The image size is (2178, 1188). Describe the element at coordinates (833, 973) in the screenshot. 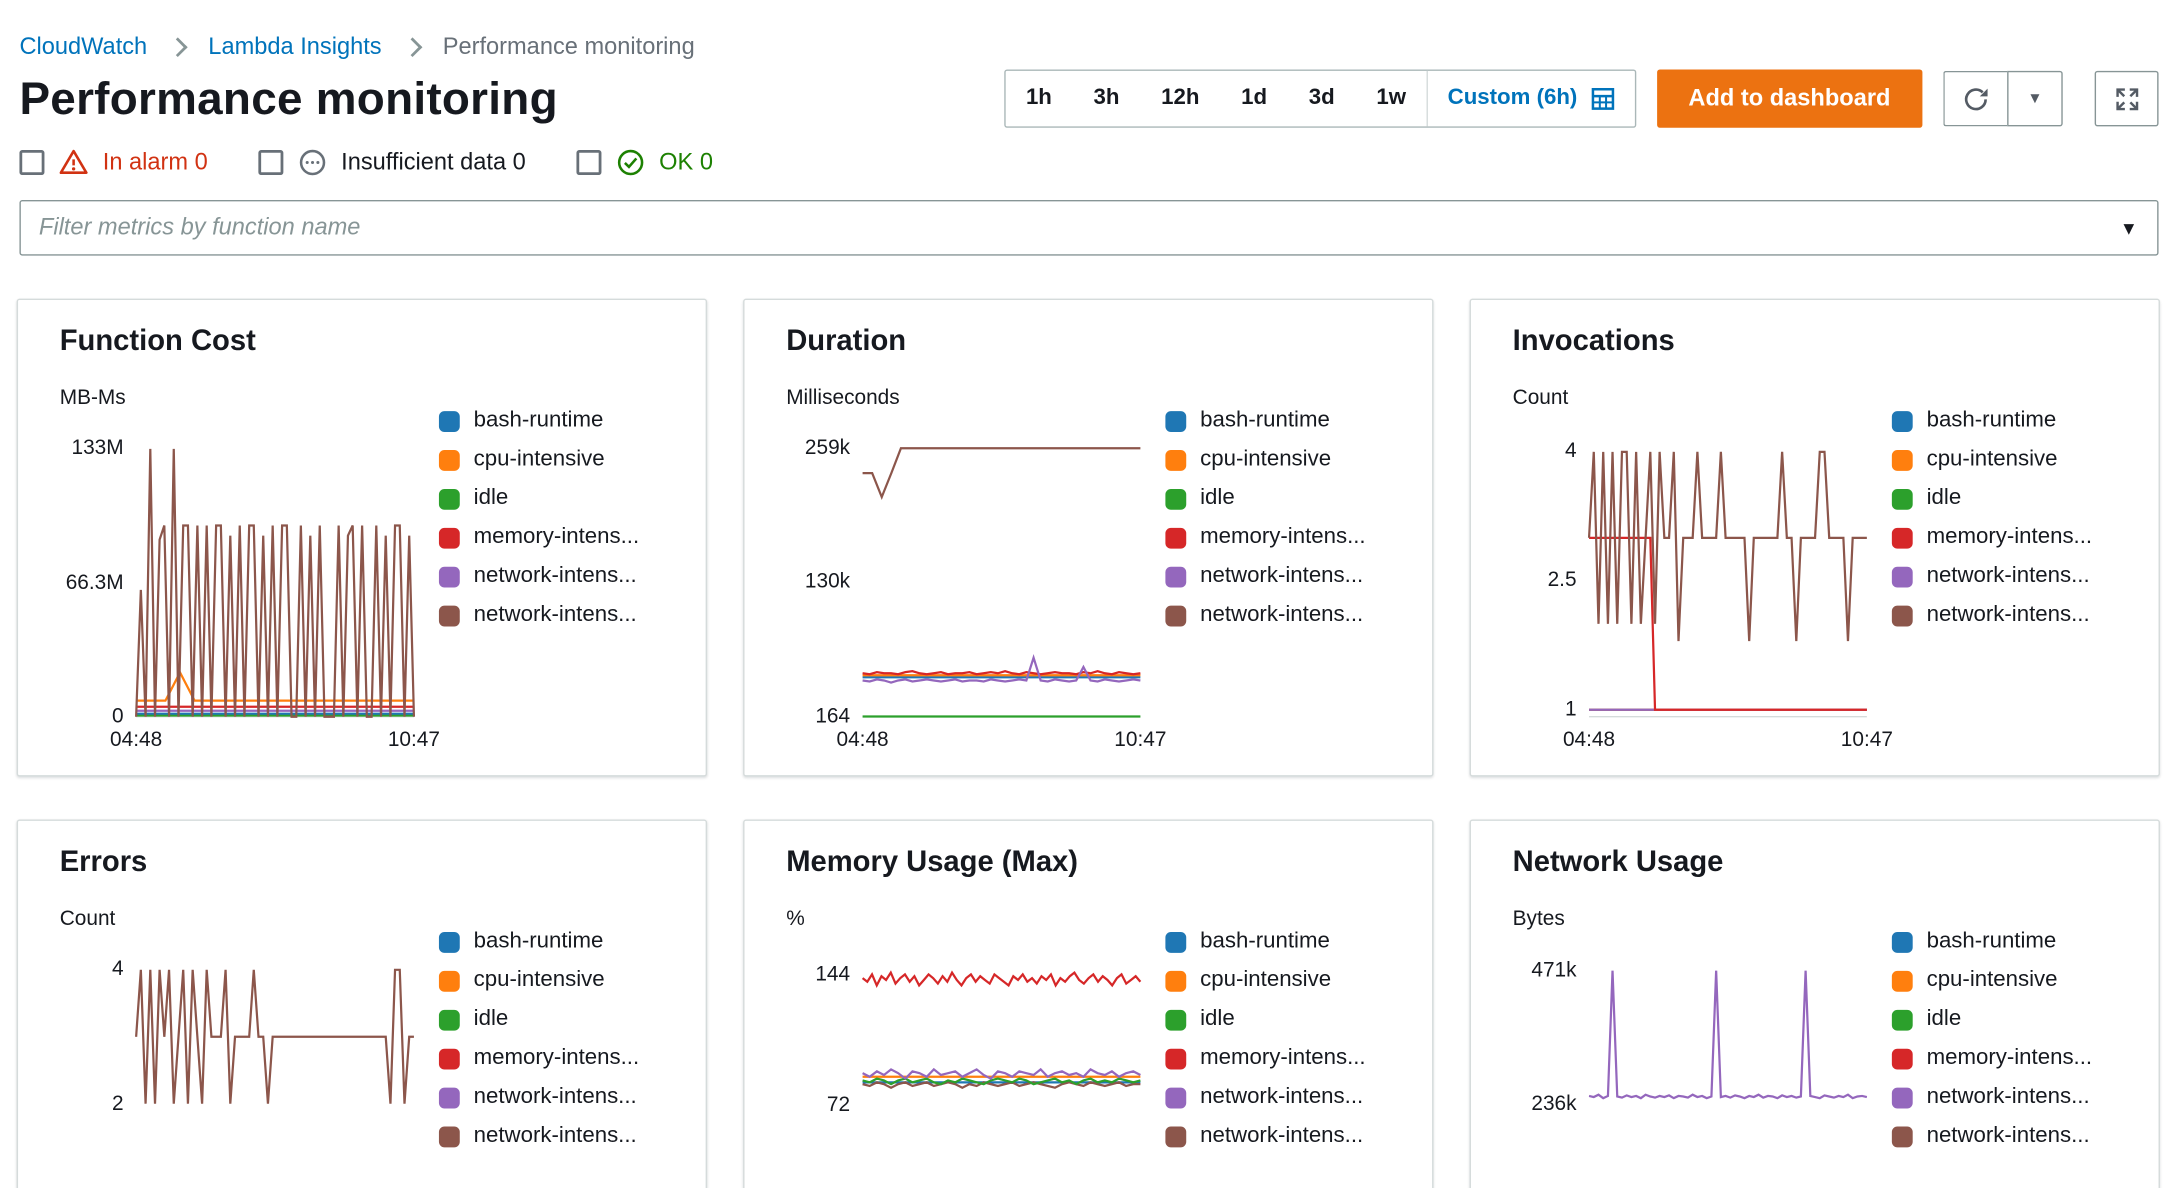

I see `y-axis-tick: 144` at that location.